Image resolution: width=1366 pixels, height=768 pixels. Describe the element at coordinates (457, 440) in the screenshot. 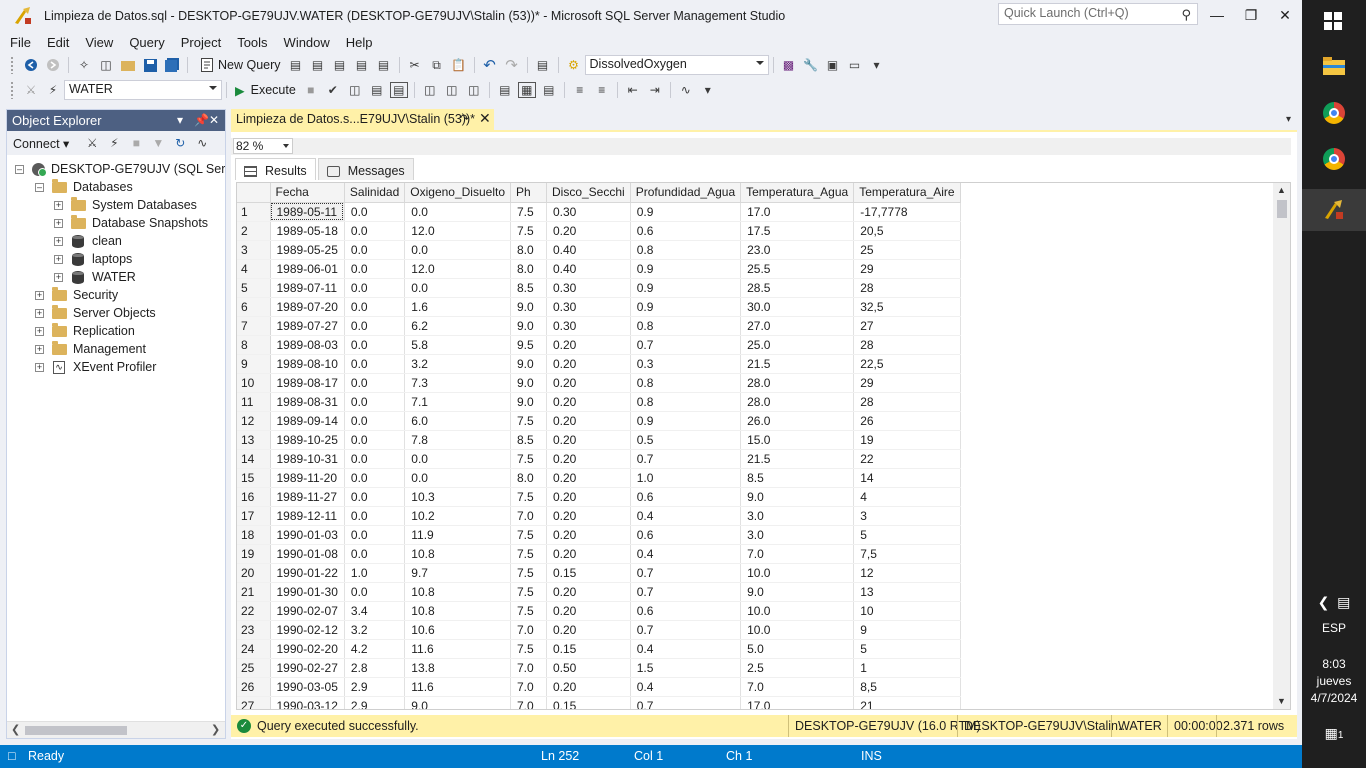

I see `grid-cell: 7.8` at that location.